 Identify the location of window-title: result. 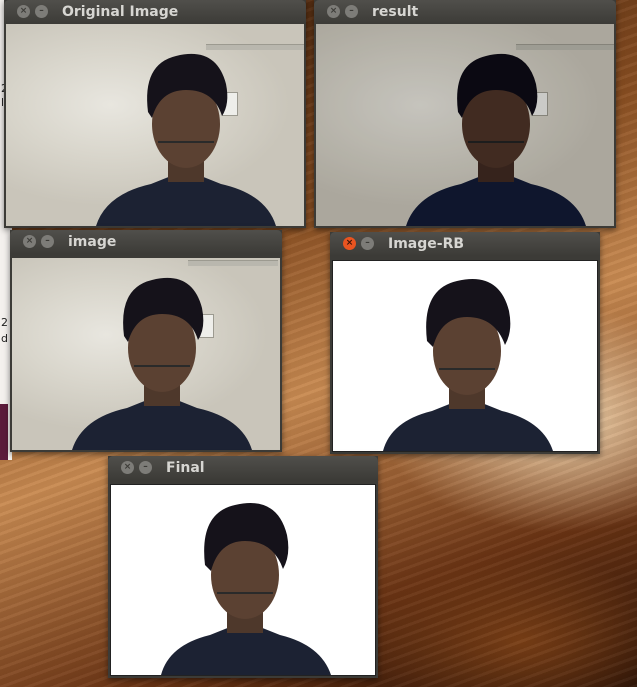
(395, 12).